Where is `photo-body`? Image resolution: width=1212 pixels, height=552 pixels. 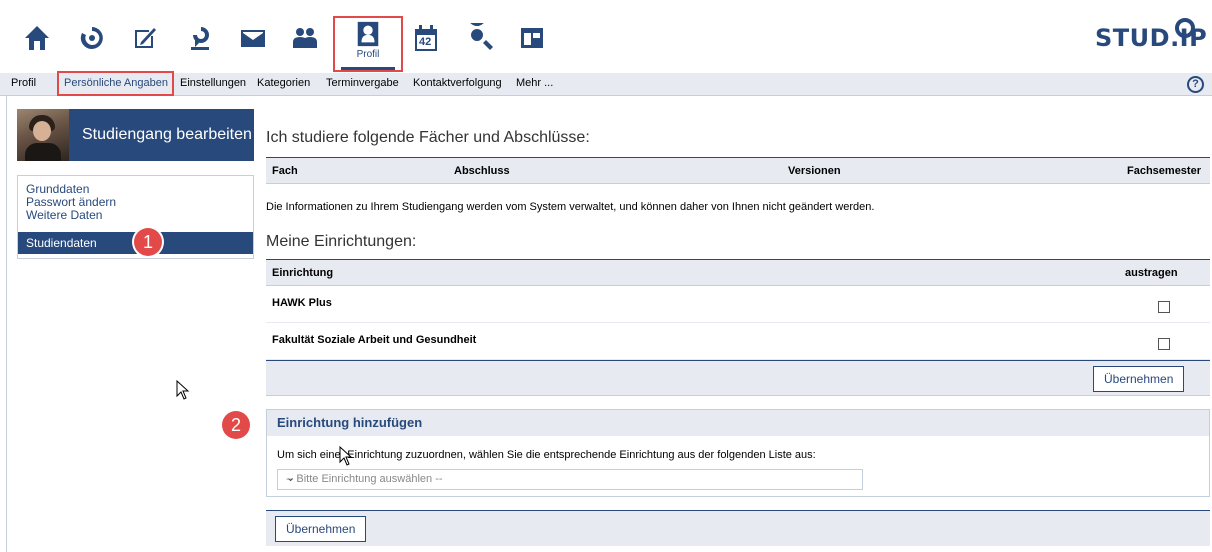
photo-body is located at coordinates (43, 152).